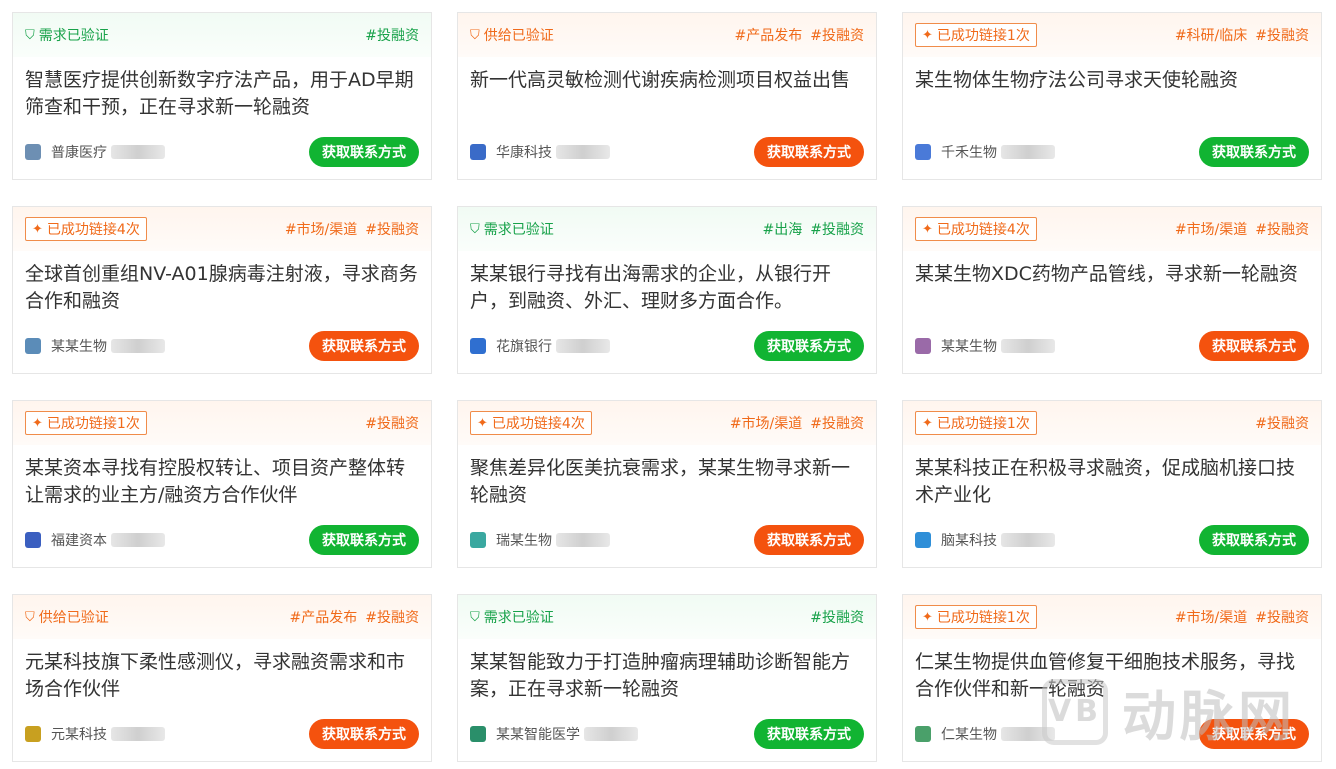 The height and width of the screenshot is (769, 1336). I want to click on company-name: 仁某生物, so click(969, 735).